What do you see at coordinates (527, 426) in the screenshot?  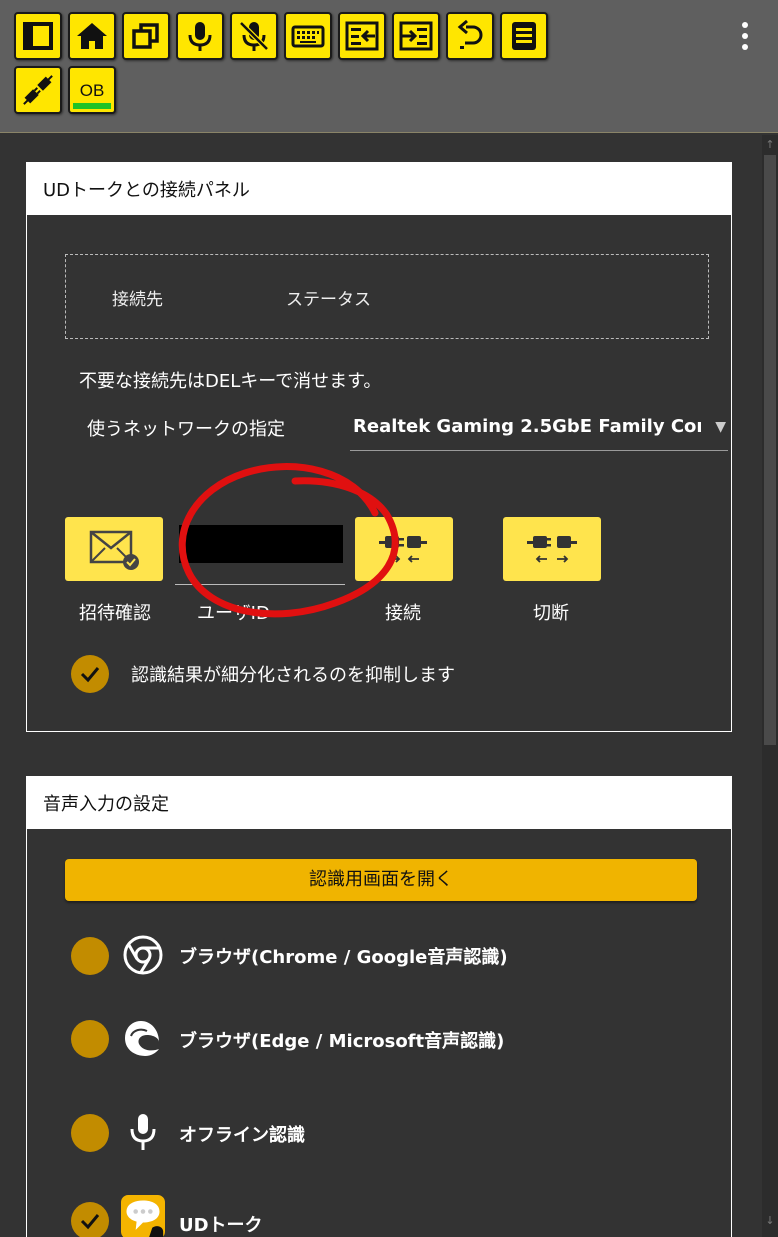 I see `network-select-value: Realtek Gaming 2.5GbE Family Controller` at bounding box center [527, 426].